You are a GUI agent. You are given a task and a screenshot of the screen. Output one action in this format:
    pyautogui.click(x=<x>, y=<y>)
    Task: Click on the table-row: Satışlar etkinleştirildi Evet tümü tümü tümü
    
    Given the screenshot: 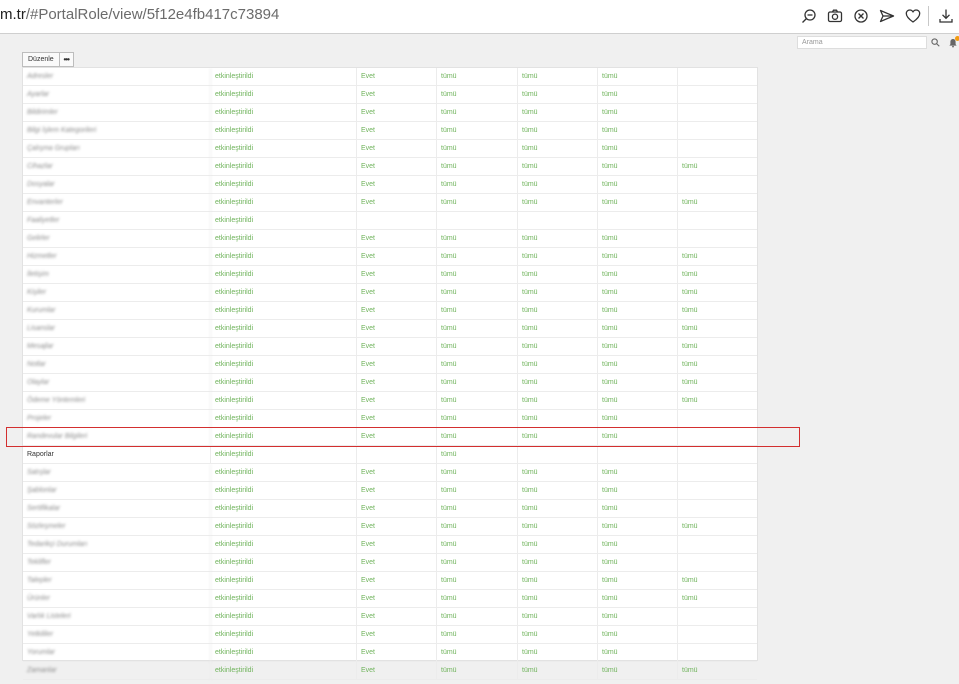 What is the action you would take?
    pyautogui.click(x=390, y=473)
    